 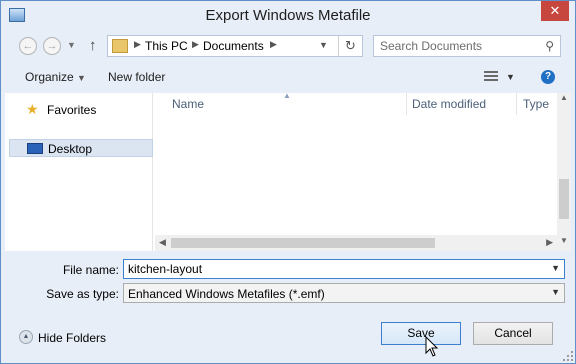 What do you see at coordinates (72, 338) in the screenshot?
I see `hide-folders-label: Hide Folders` at bounding box center [72, 338].